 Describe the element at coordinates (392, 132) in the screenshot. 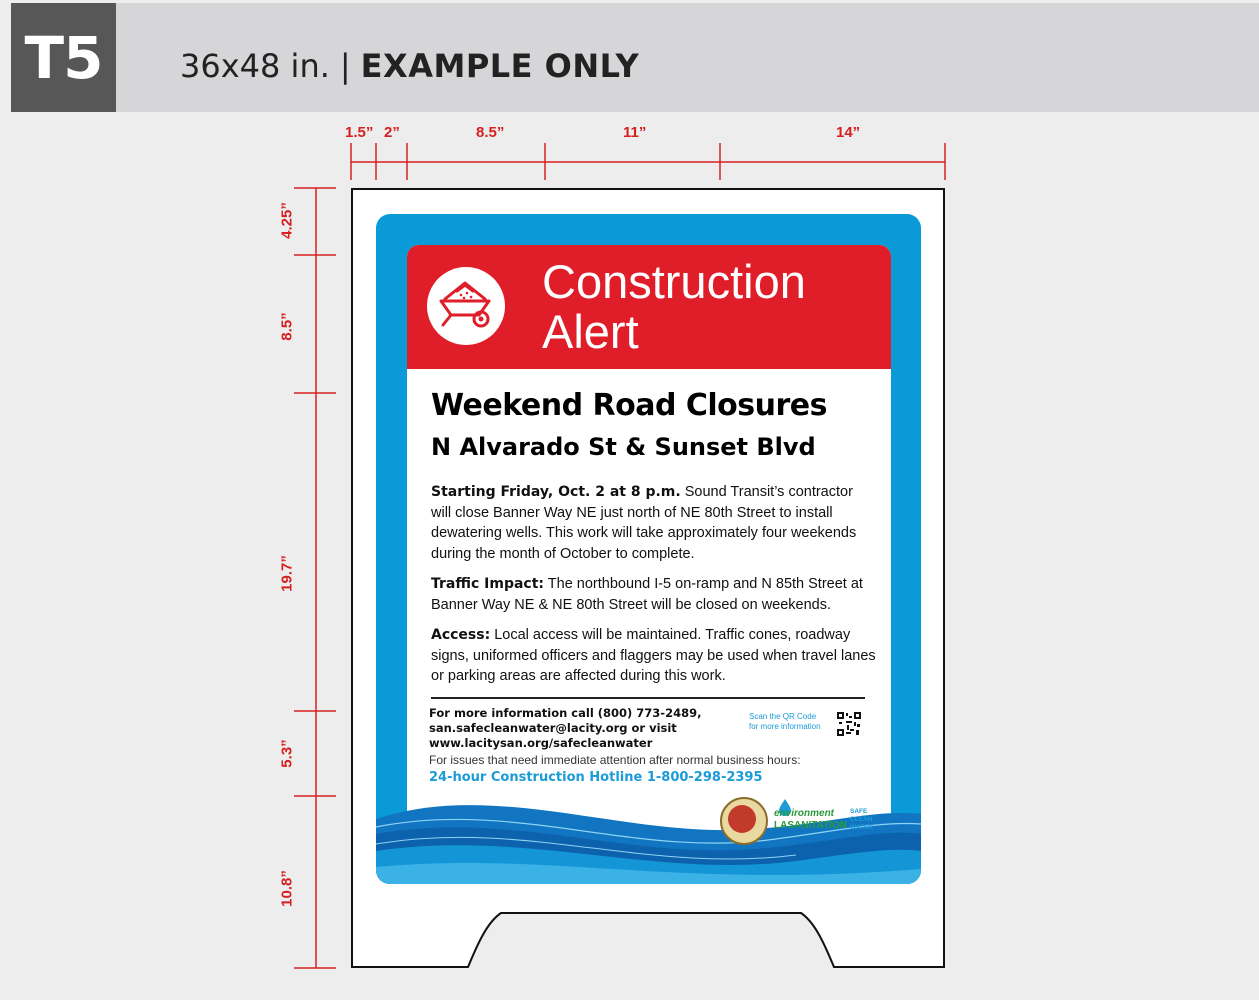

I see `dim-h-2: 2”` at that location.